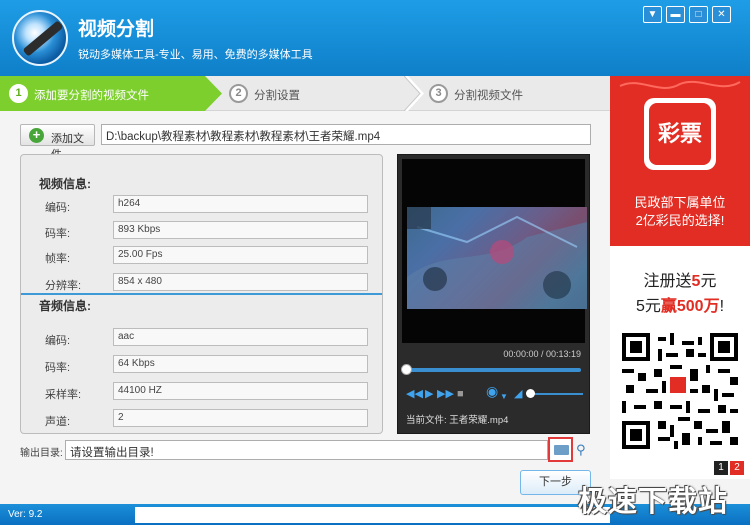 The height and width of the screenshot is (525, 750). I want to click on audio-info-title: 音频信息:, so click(65, 306).